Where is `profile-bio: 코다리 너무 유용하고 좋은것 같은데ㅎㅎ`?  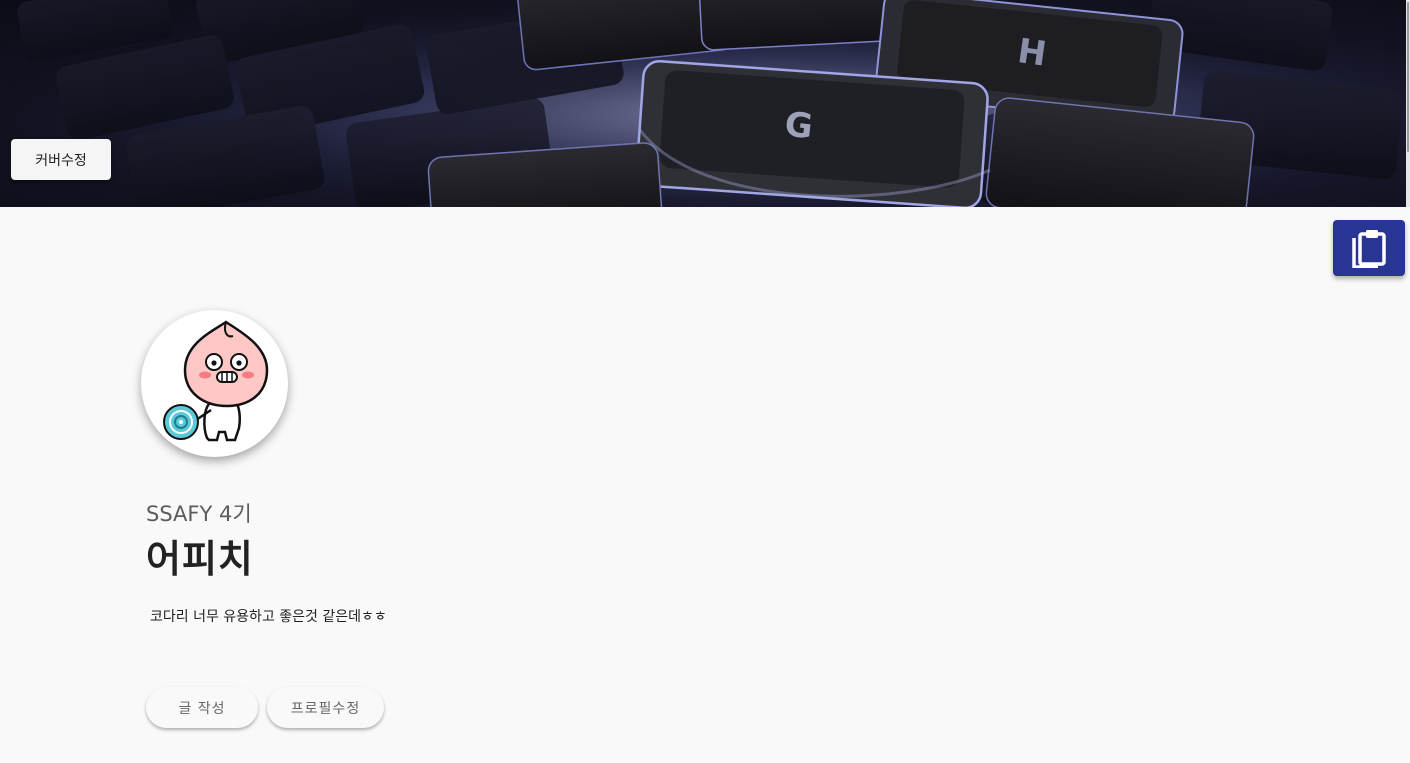
profile-bio: 코다리 너무 유용하고 좋은것 같은데ㅎㅎ is located at coordinates (268, 617).